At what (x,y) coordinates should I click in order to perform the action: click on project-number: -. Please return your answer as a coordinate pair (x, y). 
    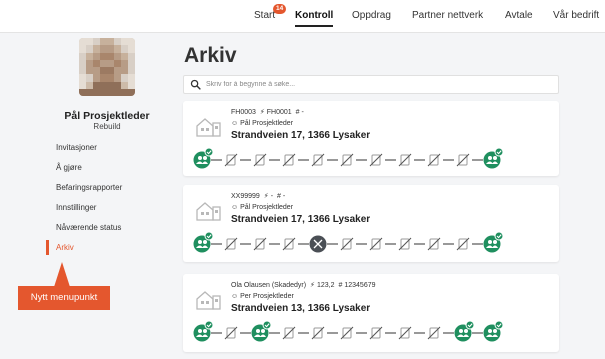
    Looking at the image, I should click on (272, 196).